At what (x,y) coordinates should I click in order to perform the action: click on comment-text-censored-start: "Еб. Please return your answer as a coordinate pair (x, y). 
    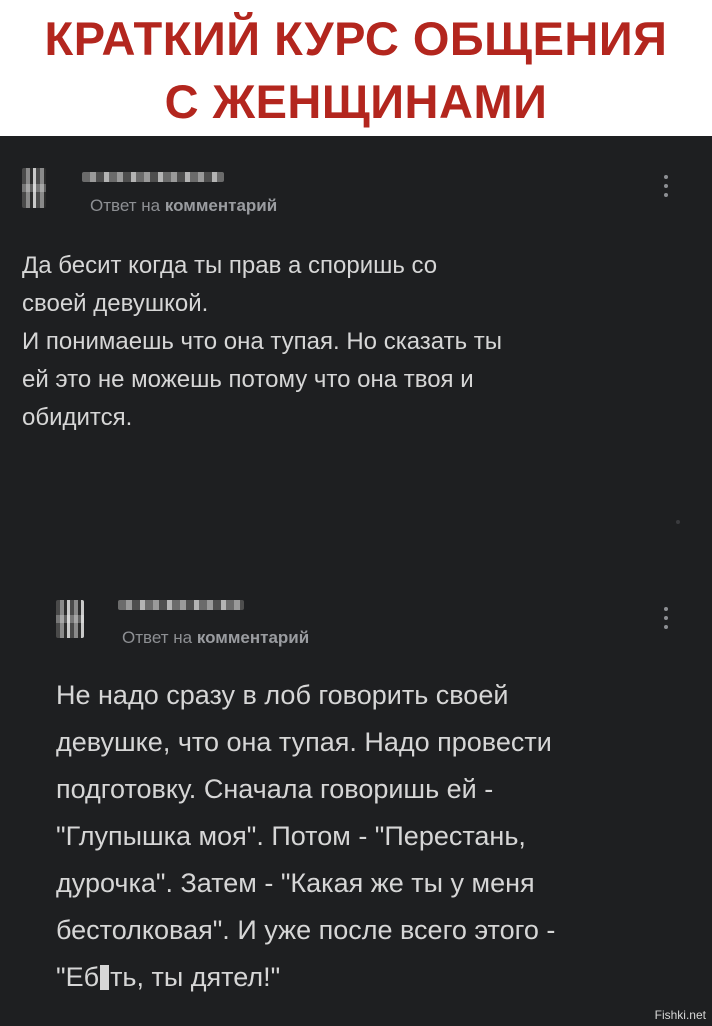
    Looking at the image, I should click on (78, 977).